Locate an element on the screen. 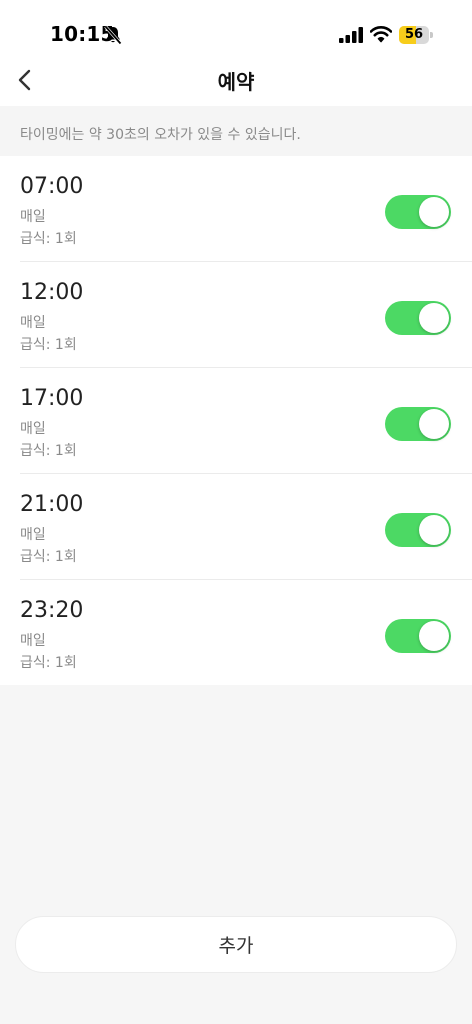 This screenshot has height=1024, width=472. schedule-item: 12:00 매일급식: 1회 is located at coordinates (236, 315).